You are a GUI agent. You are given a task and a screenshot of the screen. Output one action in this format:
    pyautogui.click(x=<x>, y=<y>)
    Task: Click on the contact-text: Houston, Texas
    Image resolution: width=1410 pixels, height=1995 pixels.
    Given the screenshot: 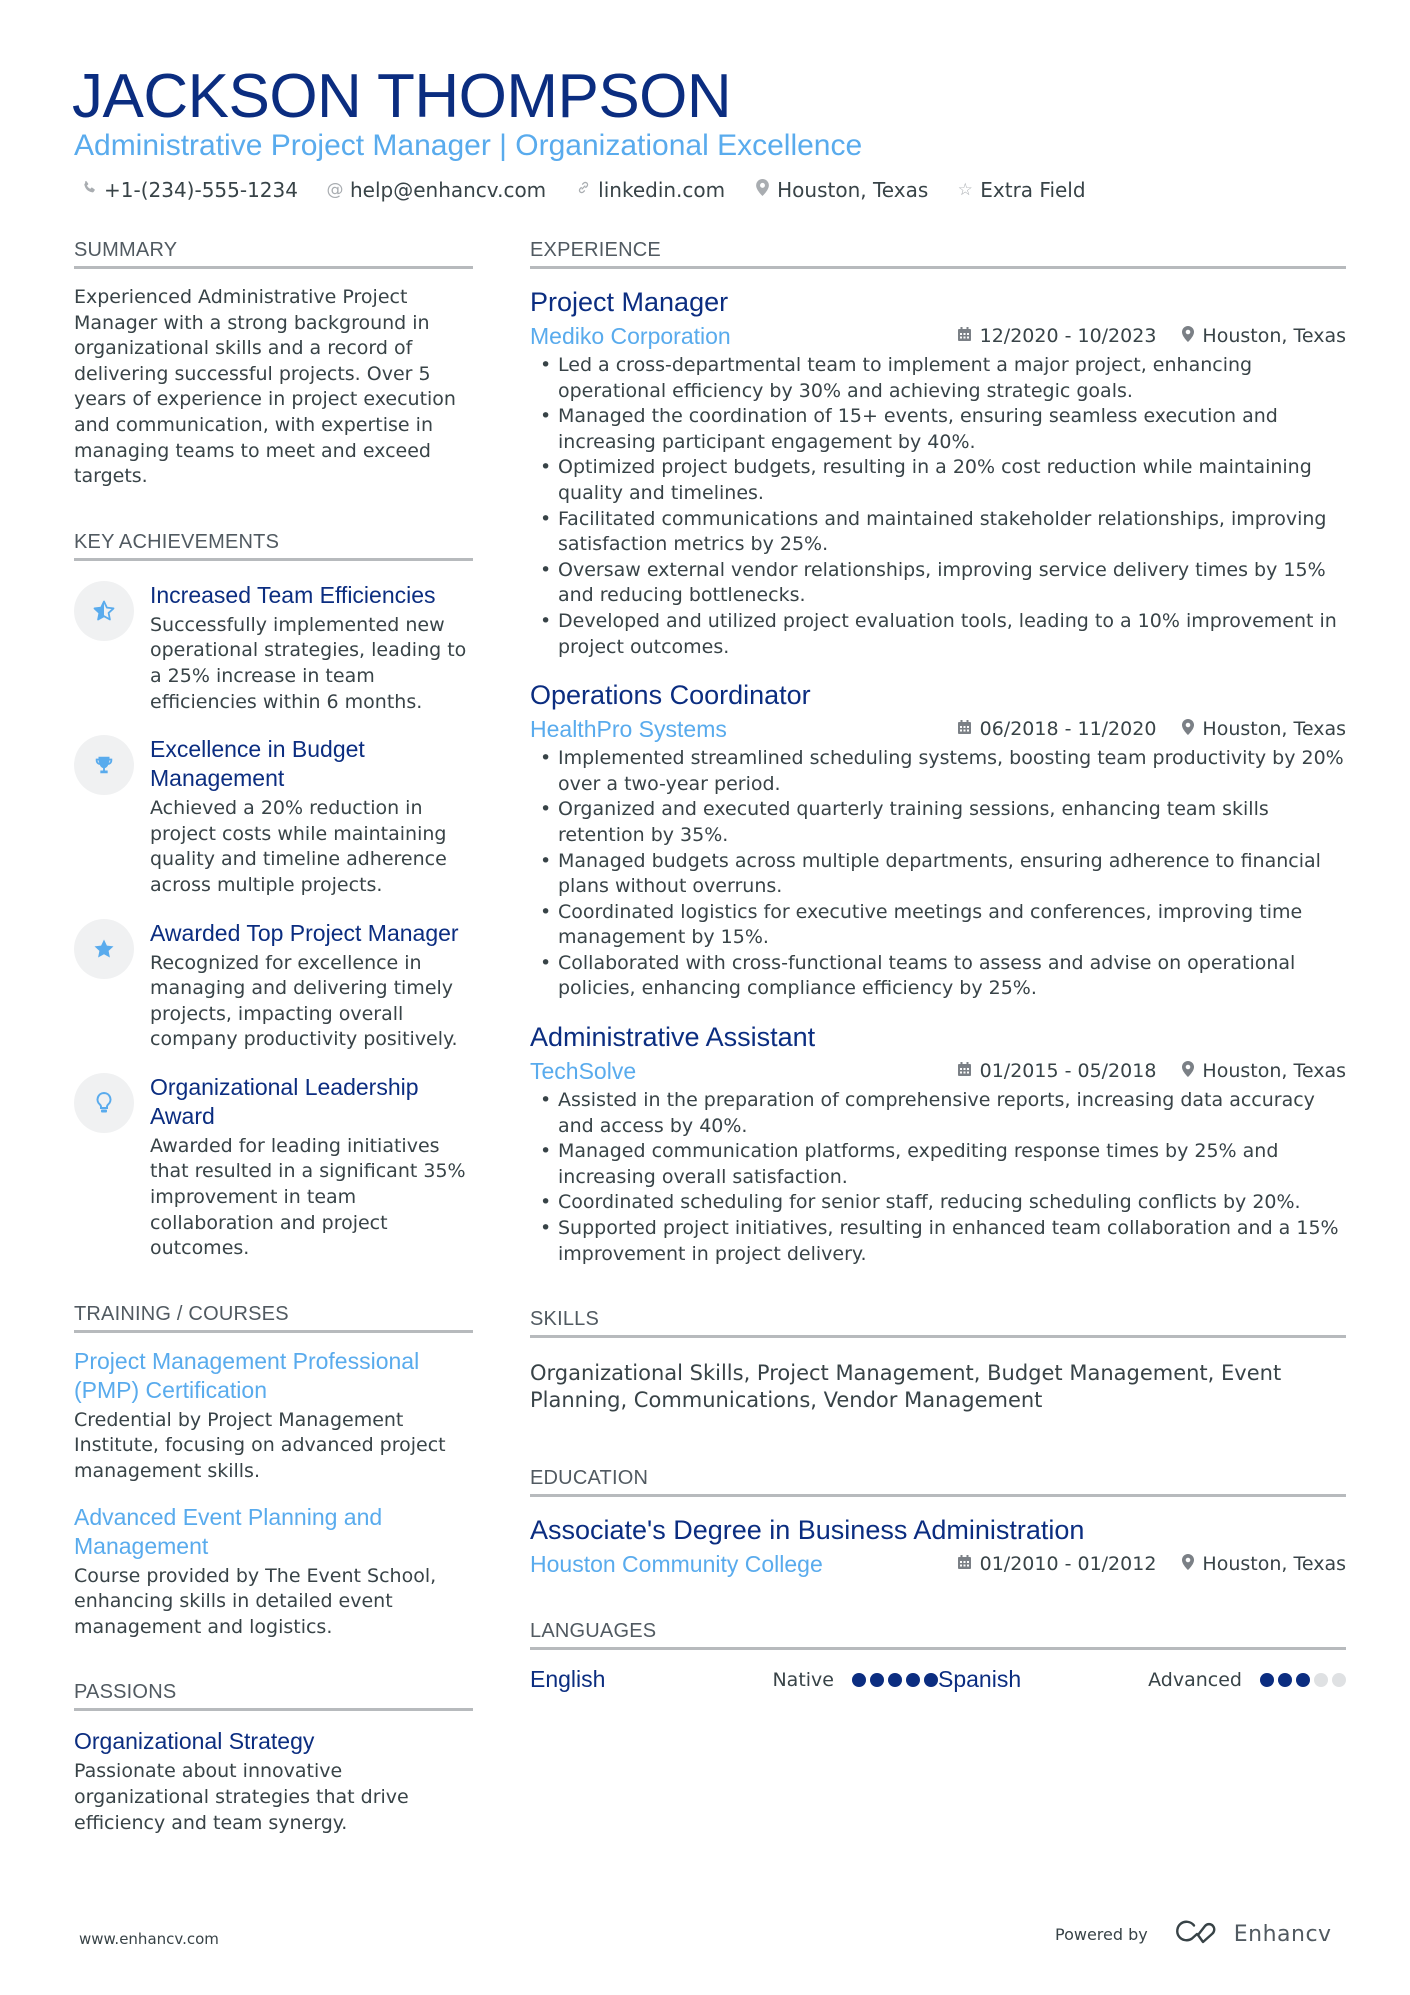 What is the action you would take?
    pyautogui.click(x=853, y=190)
    